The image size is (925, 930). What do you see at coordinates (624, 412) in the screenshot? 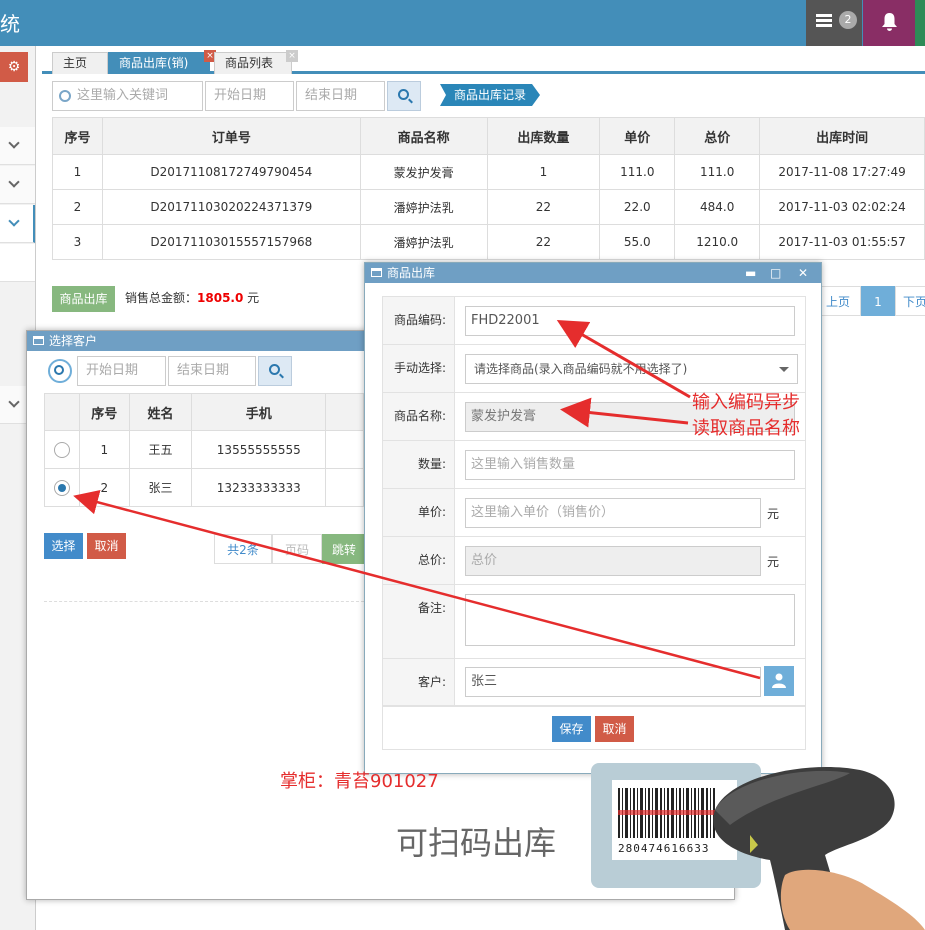
I see `arrow-to-name` at bounding box center [624, 412].